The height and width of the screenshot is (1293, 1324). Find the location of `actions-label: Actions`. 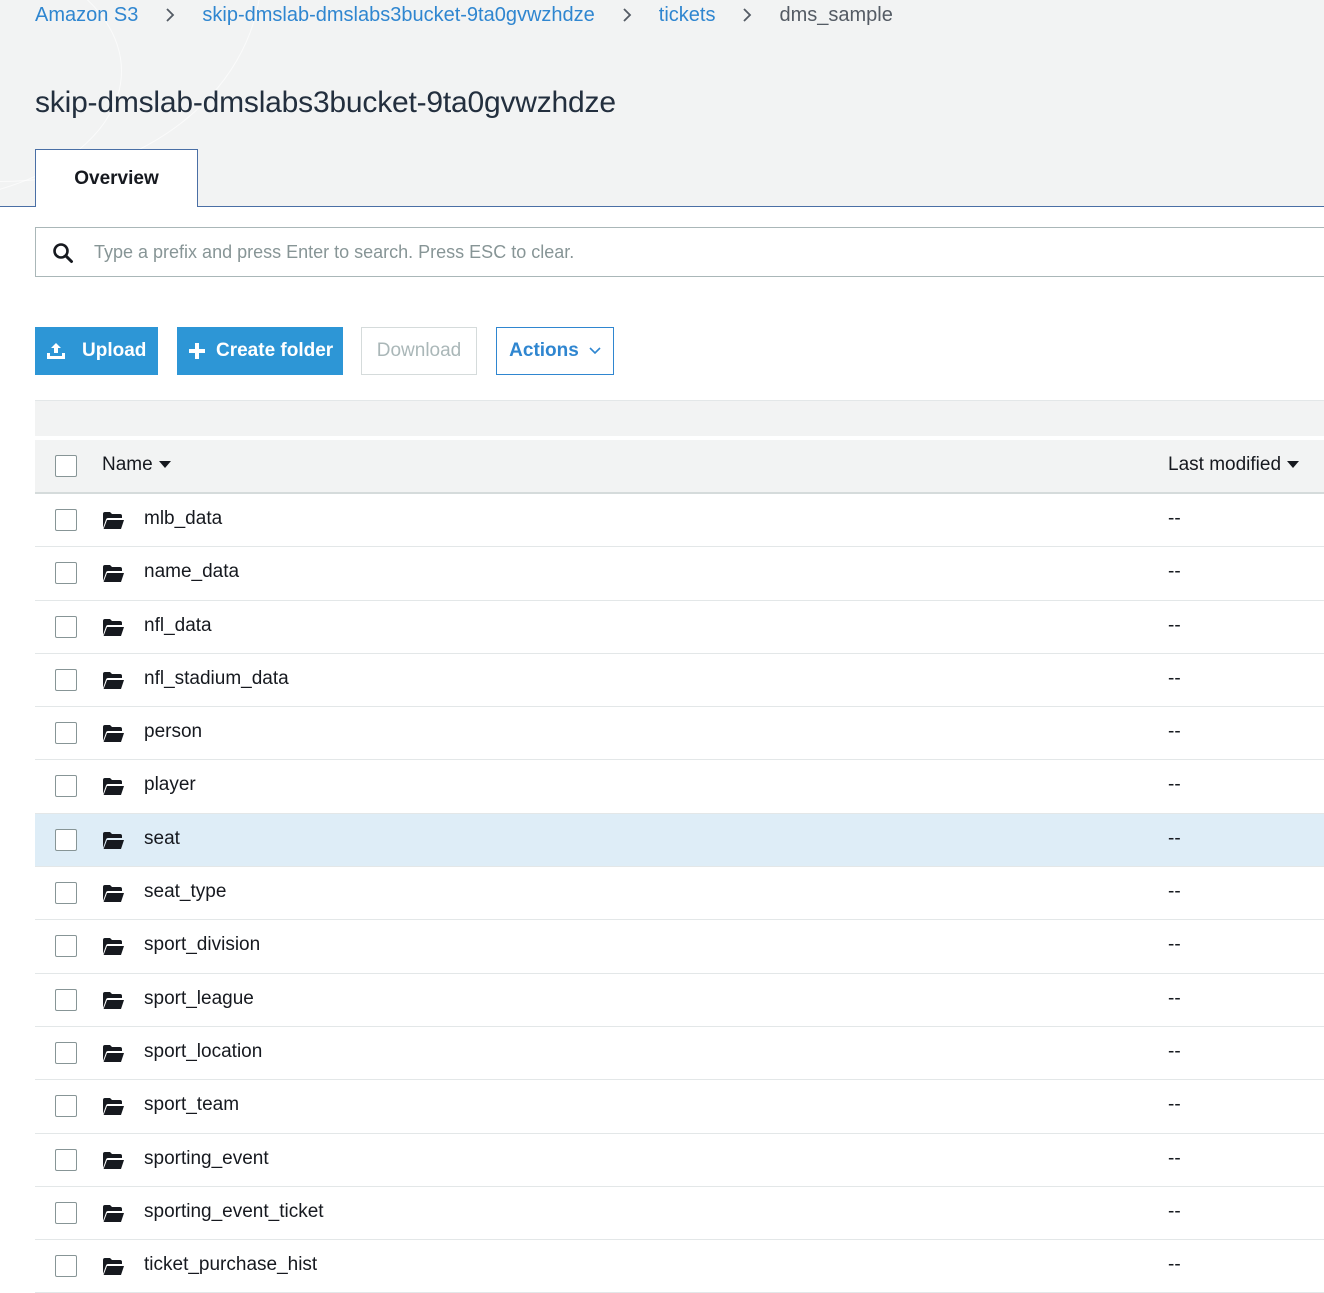

actions-label: Actions is located at coordinates (544, 350).